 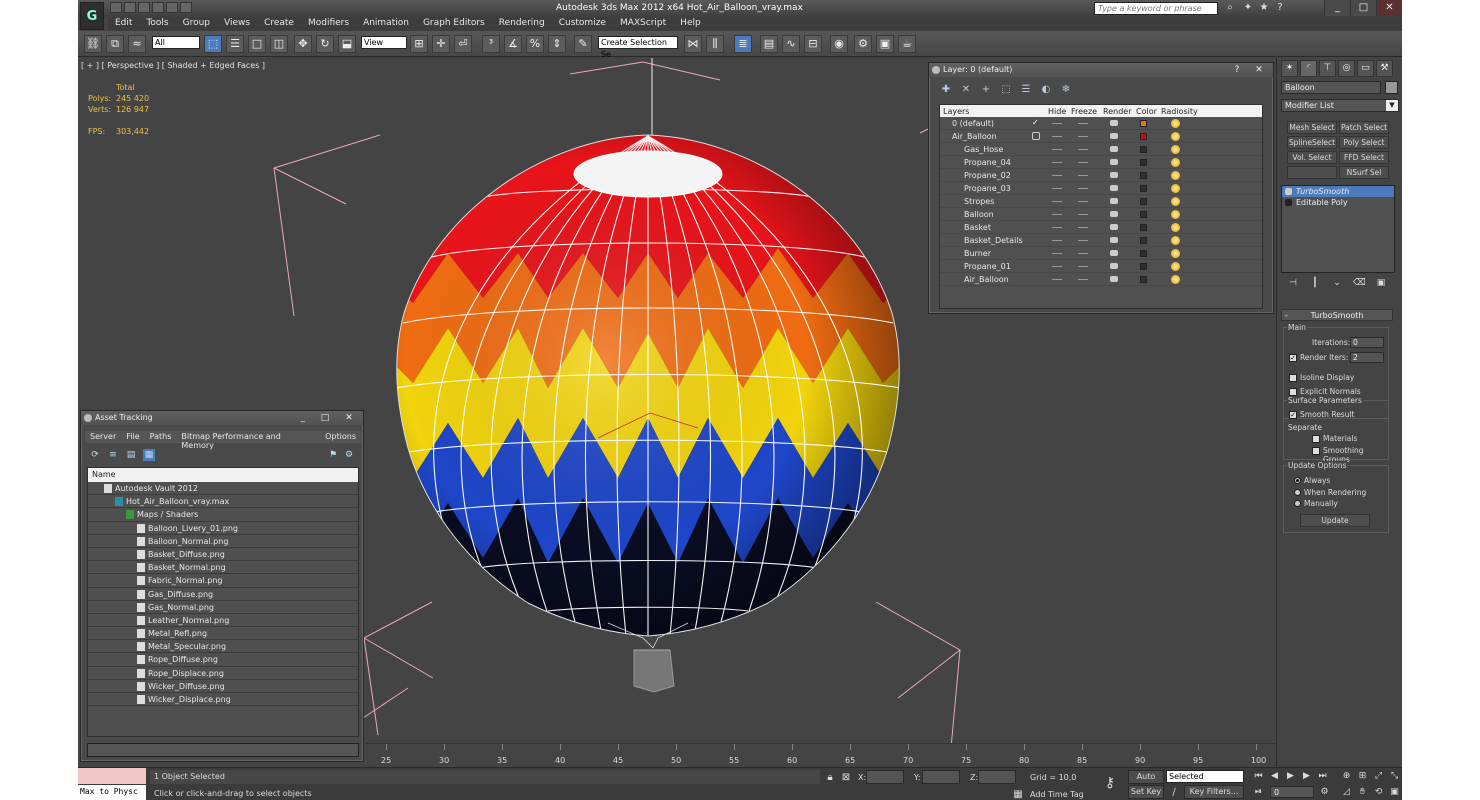 I want to click on poly-select-button: Poly Select, so click(x=1364, y=142).